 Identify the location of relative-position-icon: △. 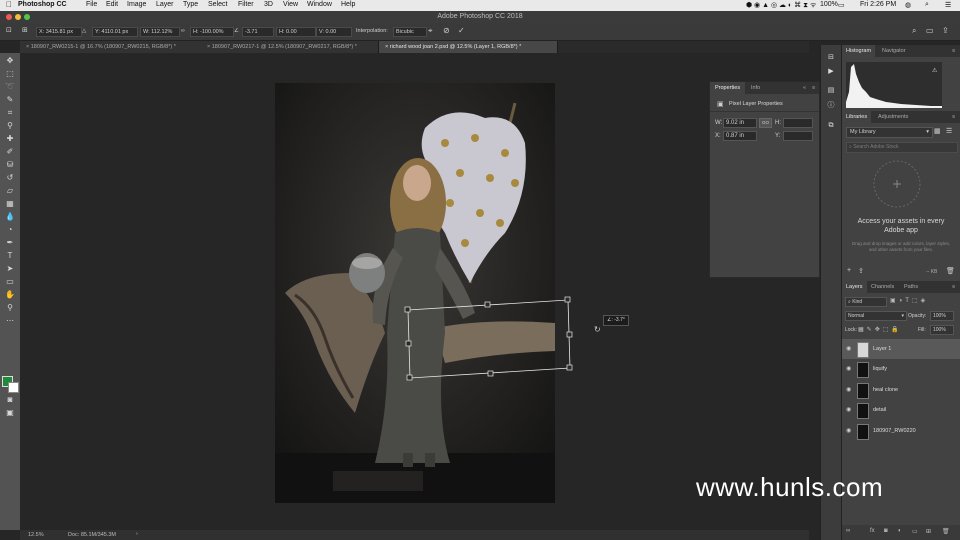
(84, 31).